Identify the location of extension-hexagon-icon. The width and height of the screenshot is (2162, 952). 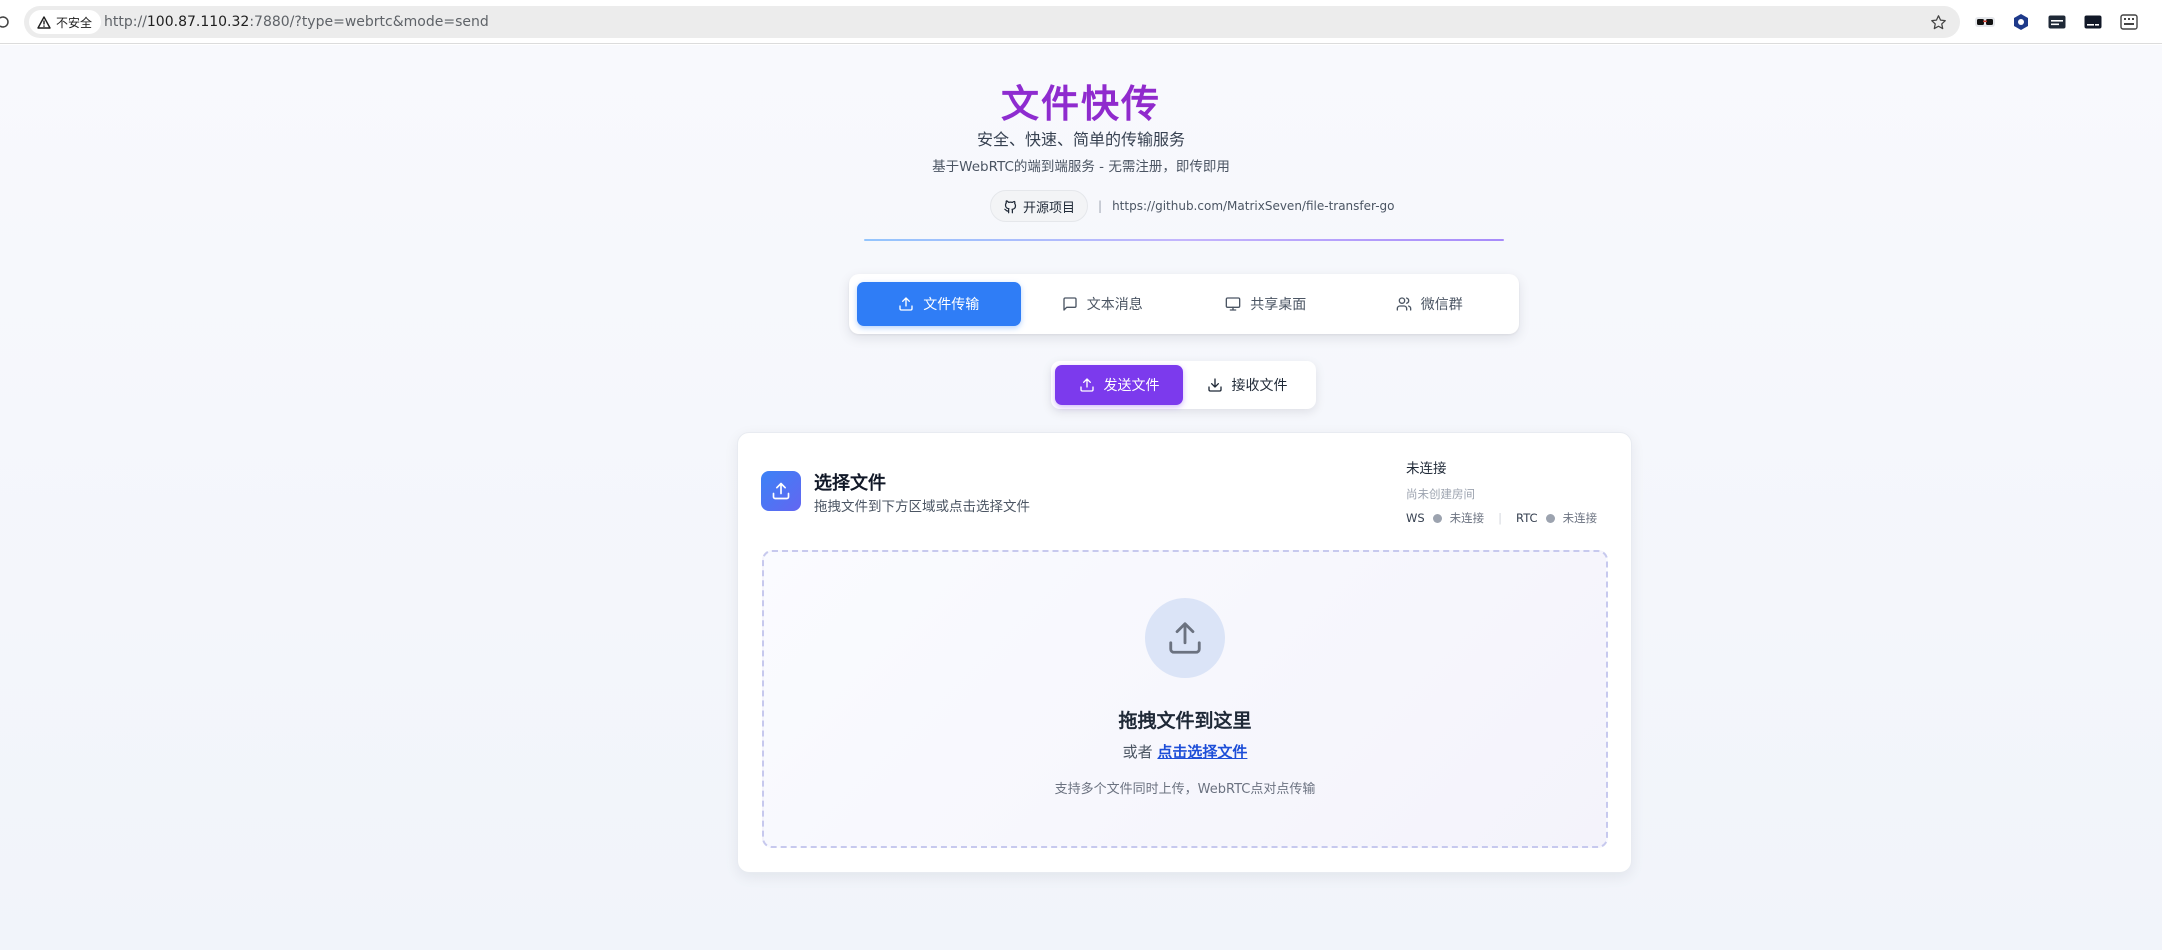
(2021, 22).